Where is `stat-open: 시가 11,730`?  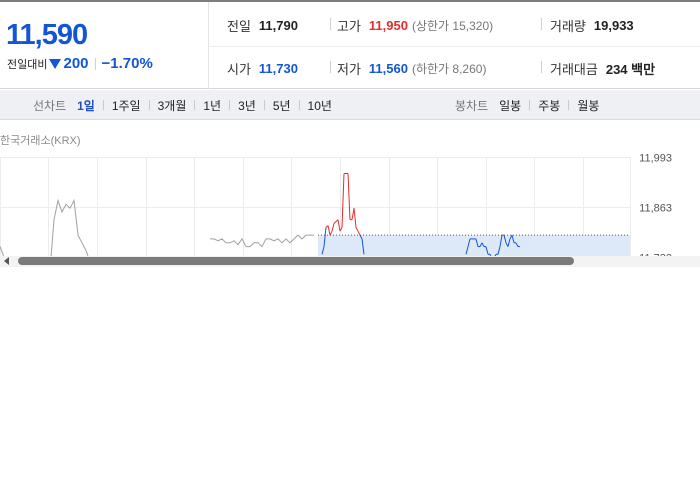 stat-open: 시가 11,730 is located at coordinates (262, 68).